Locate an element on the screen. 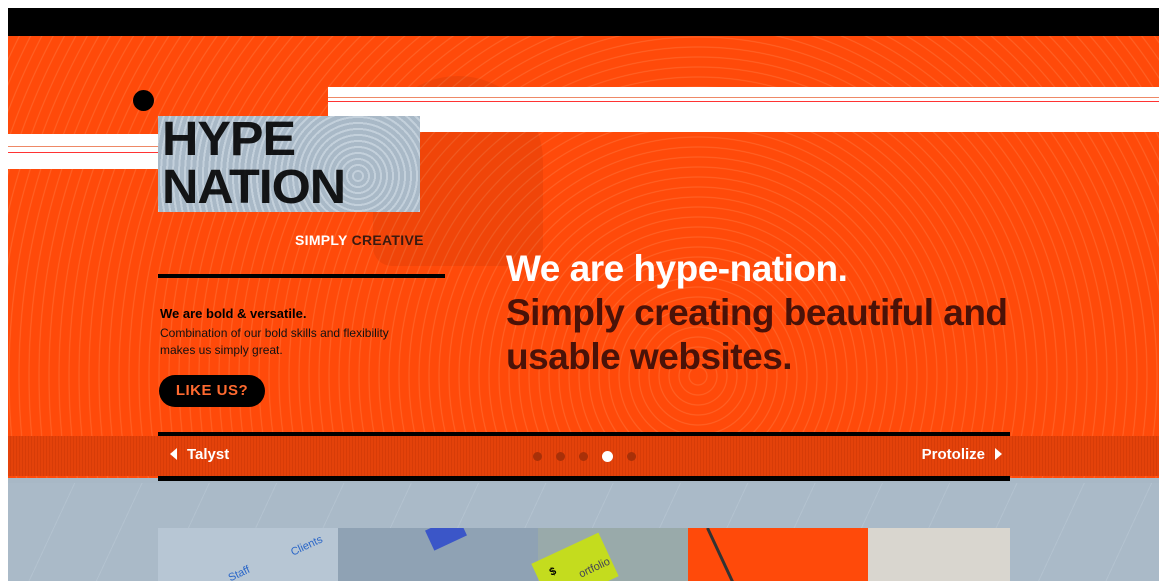  intro-heading: We are bold & versatile. is located at coordinates (233, 313).